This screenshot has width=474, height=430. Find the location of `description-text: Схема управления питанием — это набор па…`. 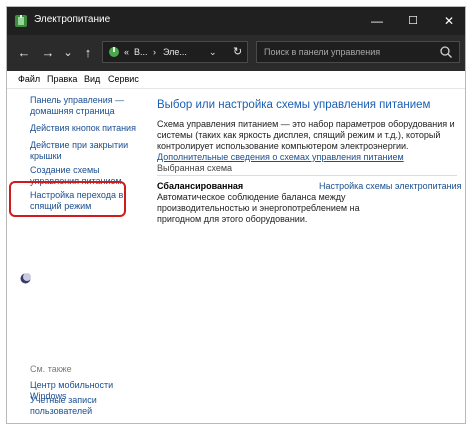

description-text: Схема управления питанием — это набор па… is located at coordinates (306, 135).